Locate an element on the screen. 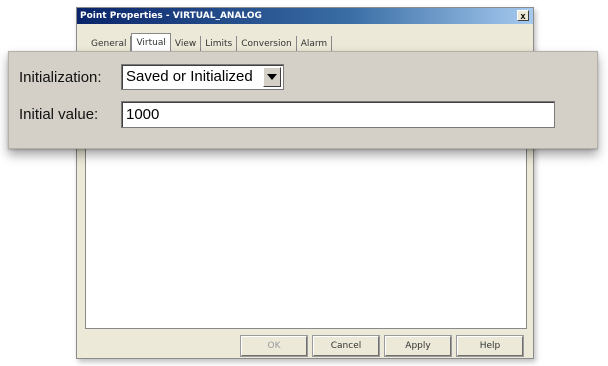  apply-button: Apply is located at coordinates (418, 346).